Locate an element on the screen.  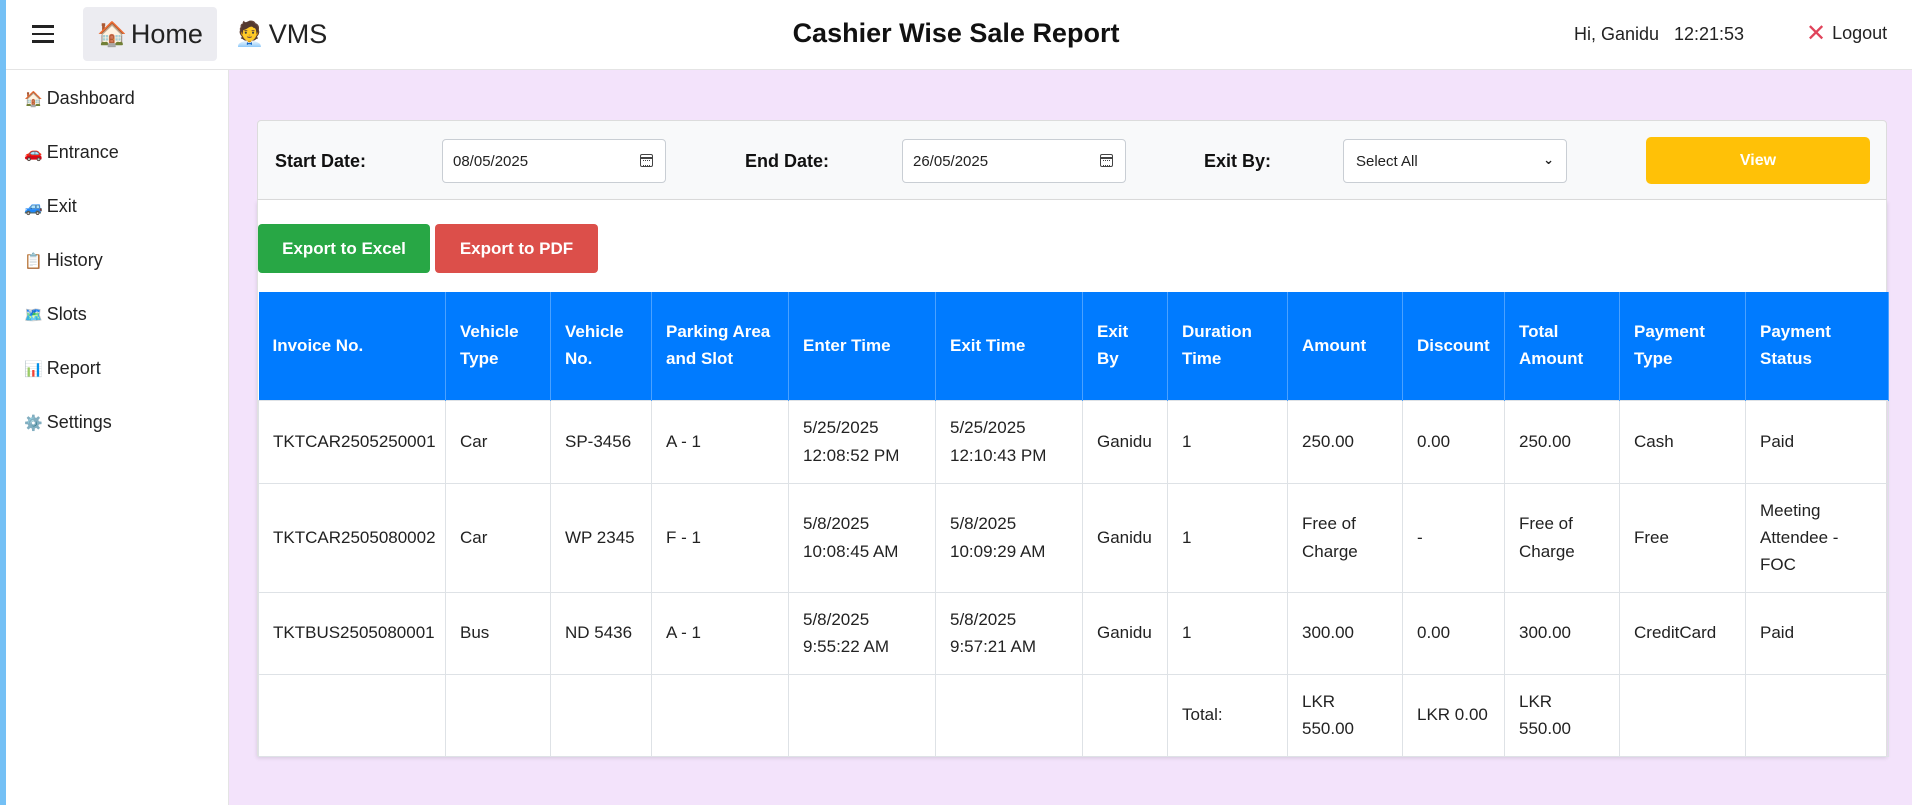
total-total-amount: LKR 550.00 is located at coordinates (1562, 715).